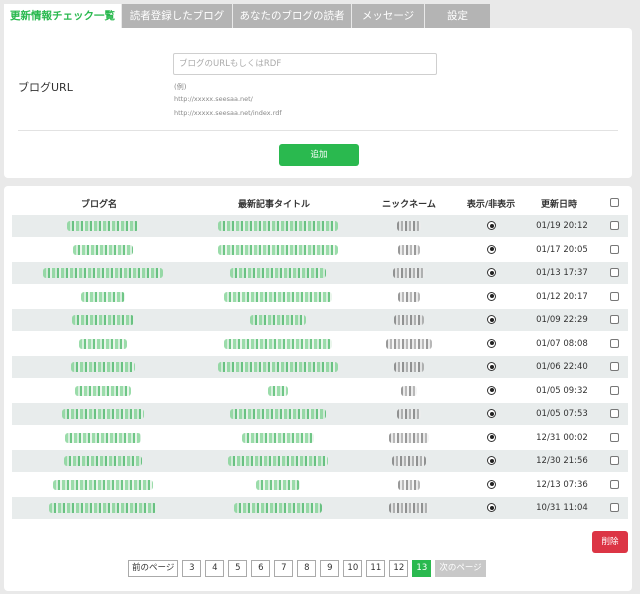  Describe the element at coordinates (562, 320) in the screenshot. I see `updated-datetime: 01/09 22:29` at that location.